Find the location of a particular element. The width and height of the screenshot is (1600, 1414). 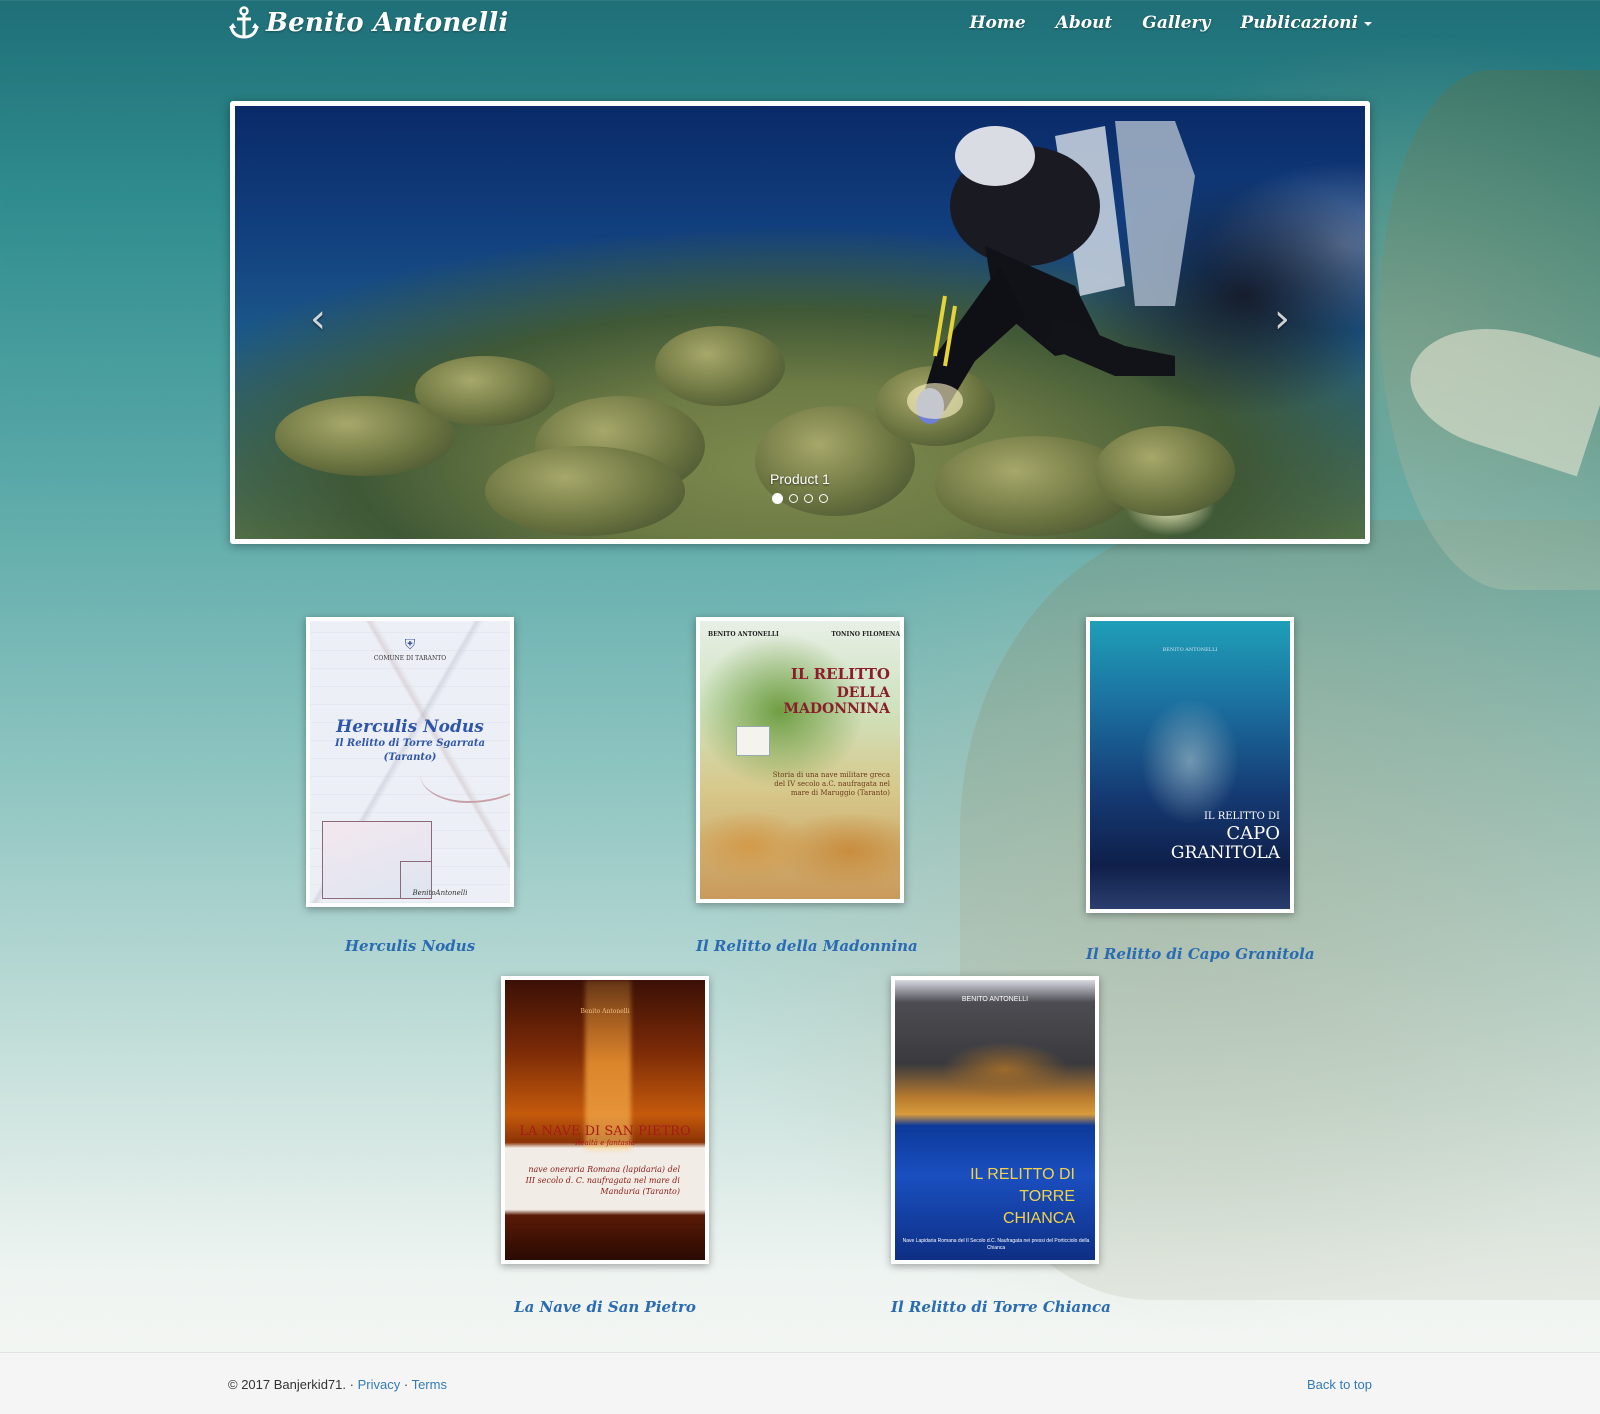

chevron-left-icon: ‹ is located at coordinates (318, 319).